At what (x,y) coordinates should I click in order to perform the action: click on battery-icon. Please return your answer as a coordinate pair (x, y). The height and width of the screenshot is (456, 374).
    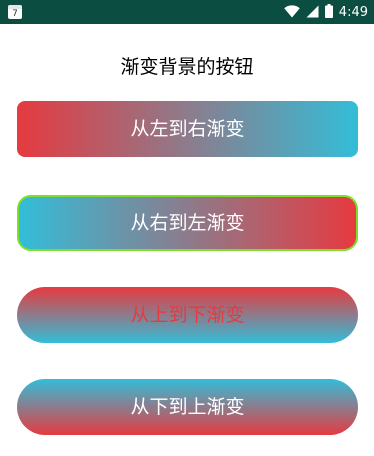
    Looking at the image, I should click on (328, 12).